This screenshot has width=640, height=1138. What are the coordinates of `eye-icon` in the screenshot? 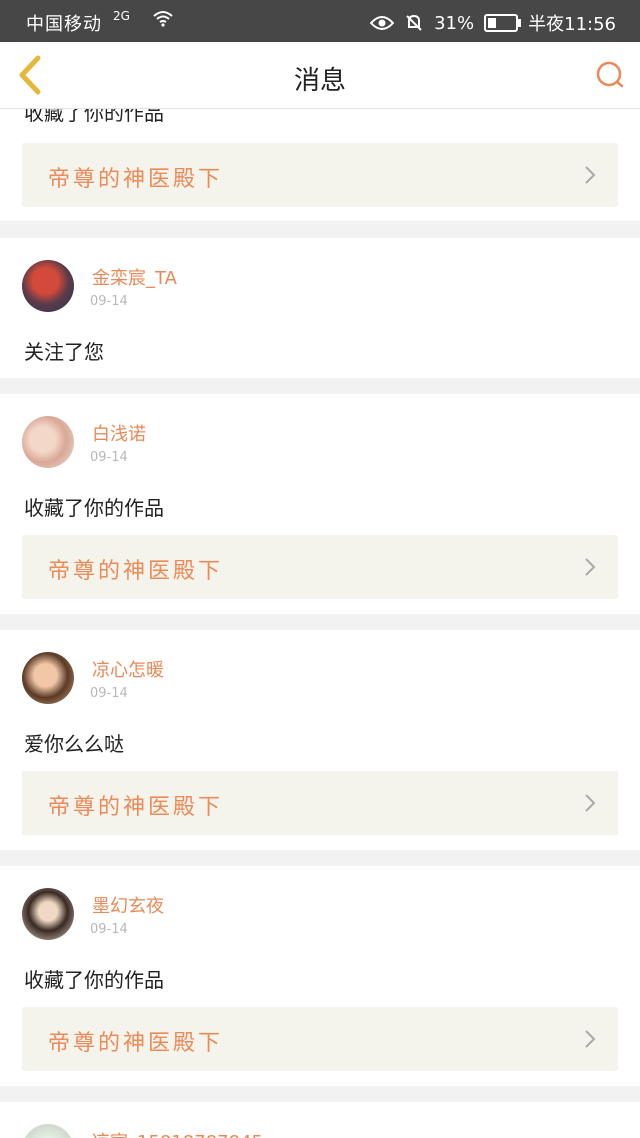 It's located at (382, 23).